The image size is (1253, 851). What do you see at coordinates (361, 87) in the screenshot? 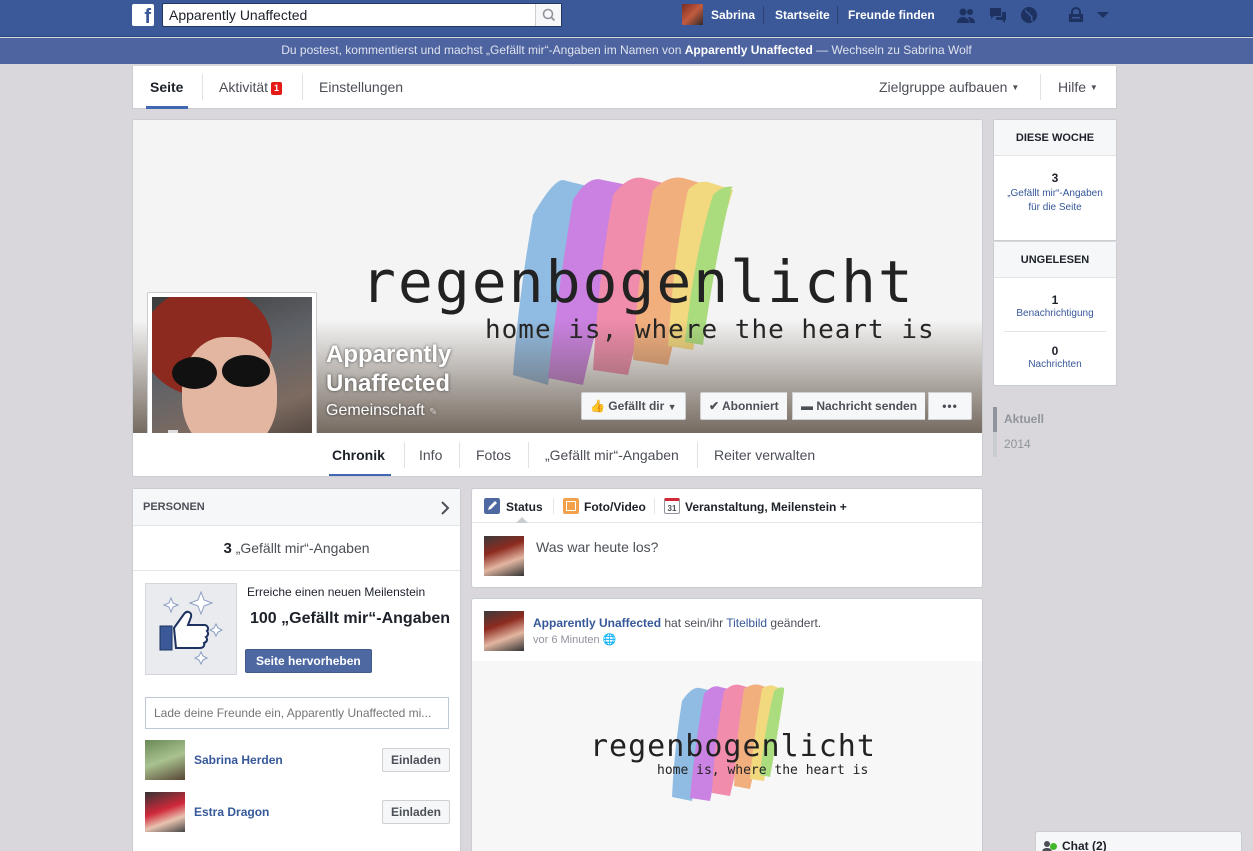
I see `tab-settings: Einstellungen` at bounding box center [361, 87].